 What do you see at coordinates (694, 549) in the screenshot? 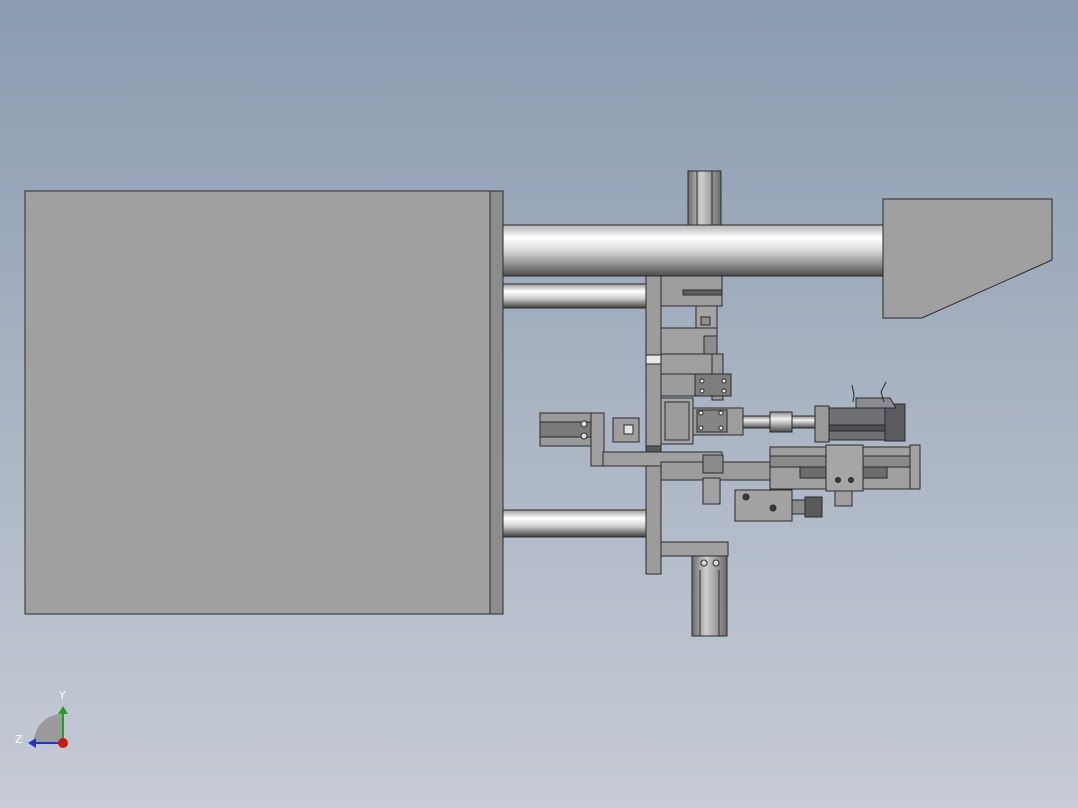
I see `bottom-bracket` at bounding box center [694, 549].